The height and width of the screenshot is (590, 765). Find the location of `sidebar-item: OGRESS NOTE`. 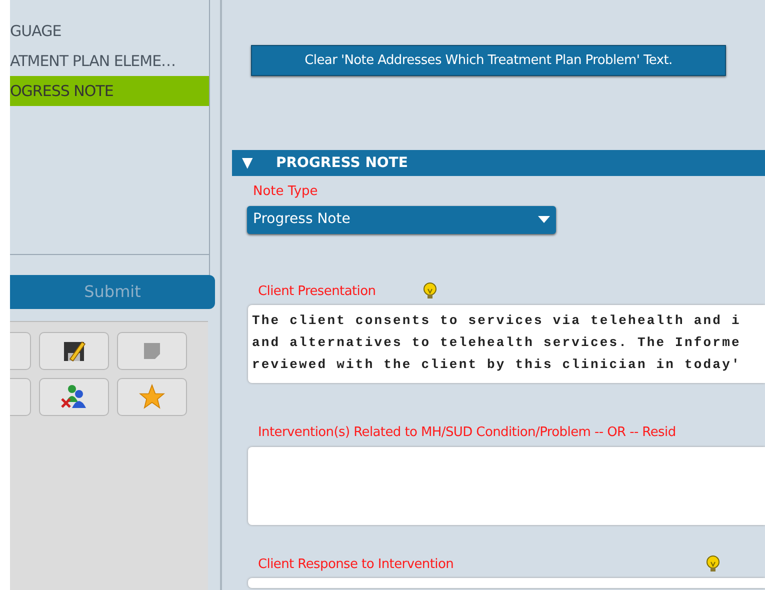

sidebar-item: OGRESS NOTE is located at coordinates (109, 91).